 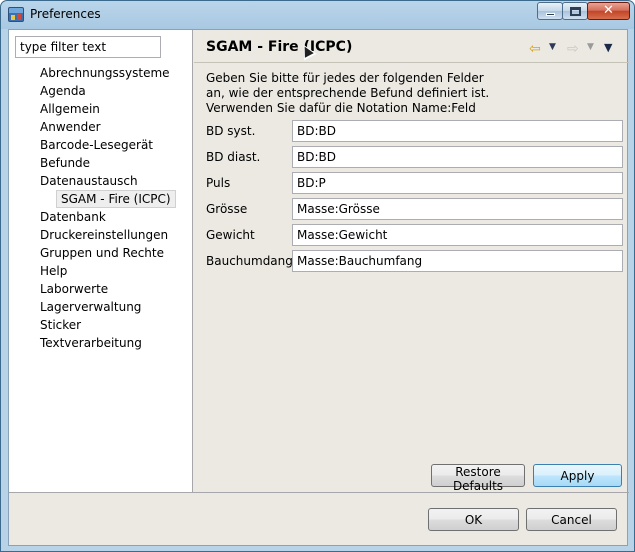 I want to click on window-title: Preferences, so click(x=65, y=14).